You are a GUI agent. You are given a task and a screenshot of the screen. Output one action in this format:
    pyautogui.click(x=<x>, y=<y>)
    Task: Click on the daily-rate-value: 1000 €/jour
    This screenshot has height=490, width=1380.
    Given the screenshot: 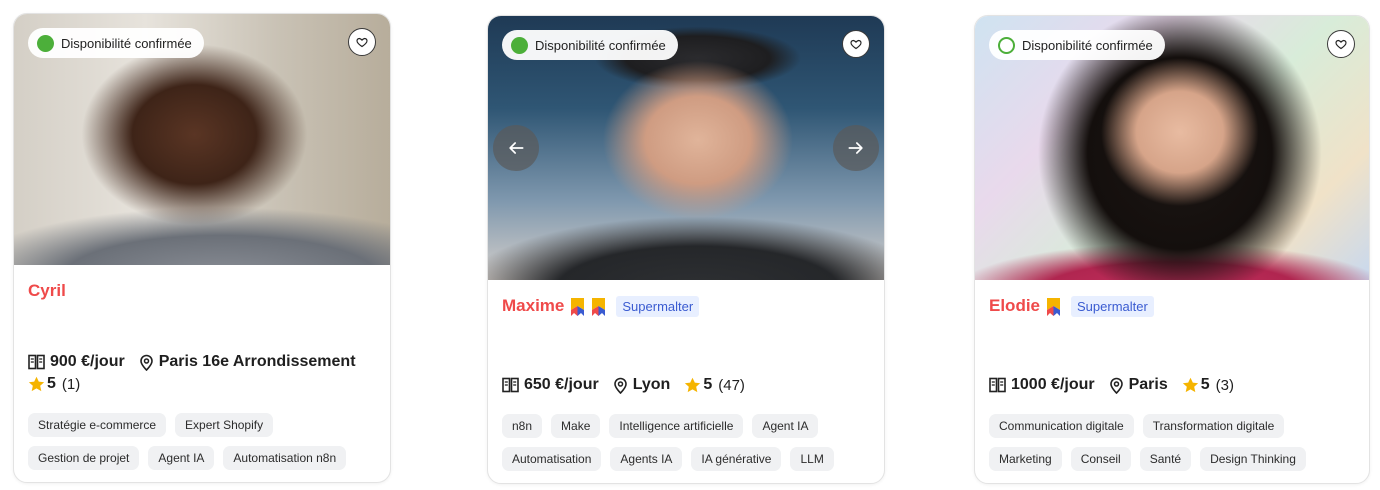 What is the action you would take?
    pyautogui.click(x=1053, y=384)
    